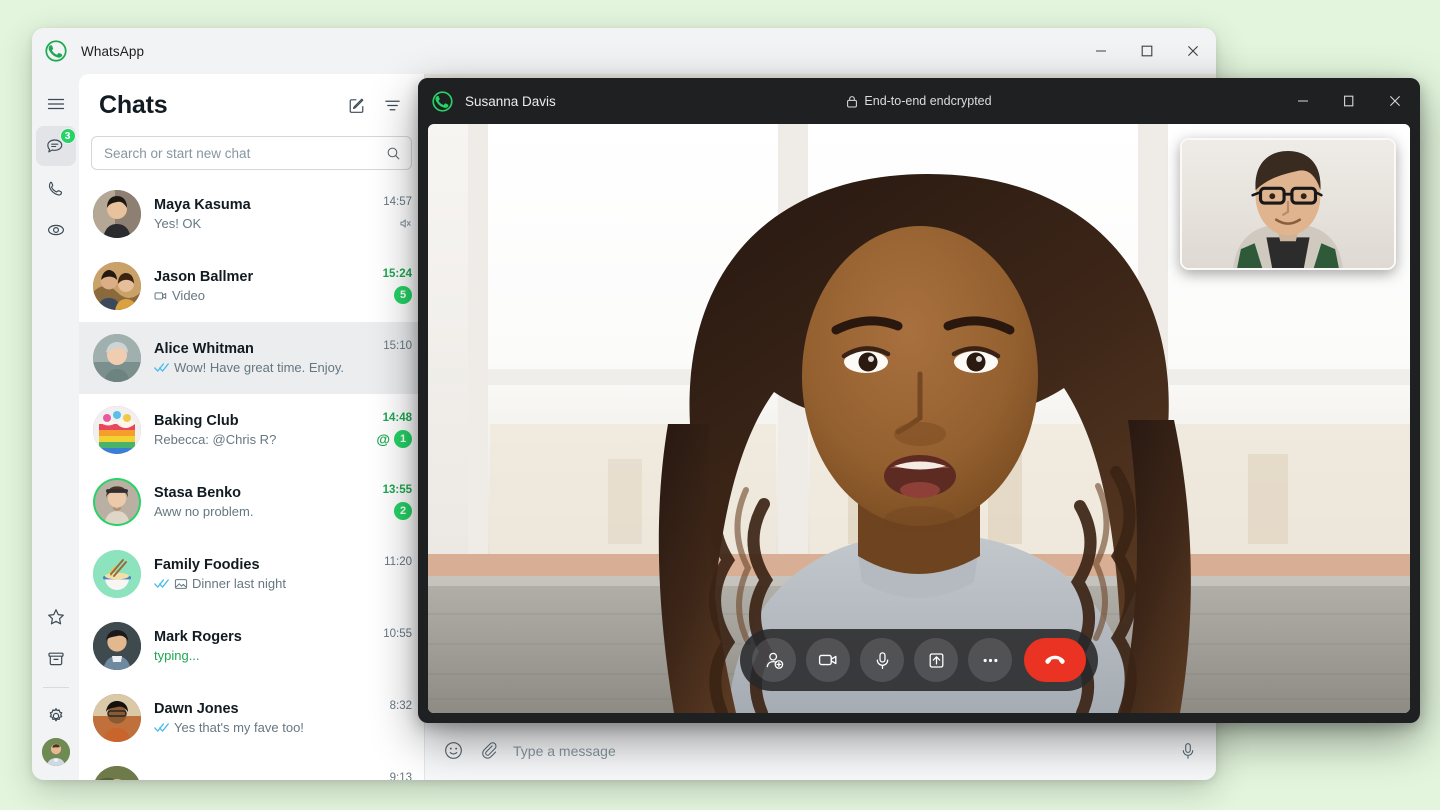  I want to click on chat-item-preview: Rebecca: @Chris R?, so click(253, 439).